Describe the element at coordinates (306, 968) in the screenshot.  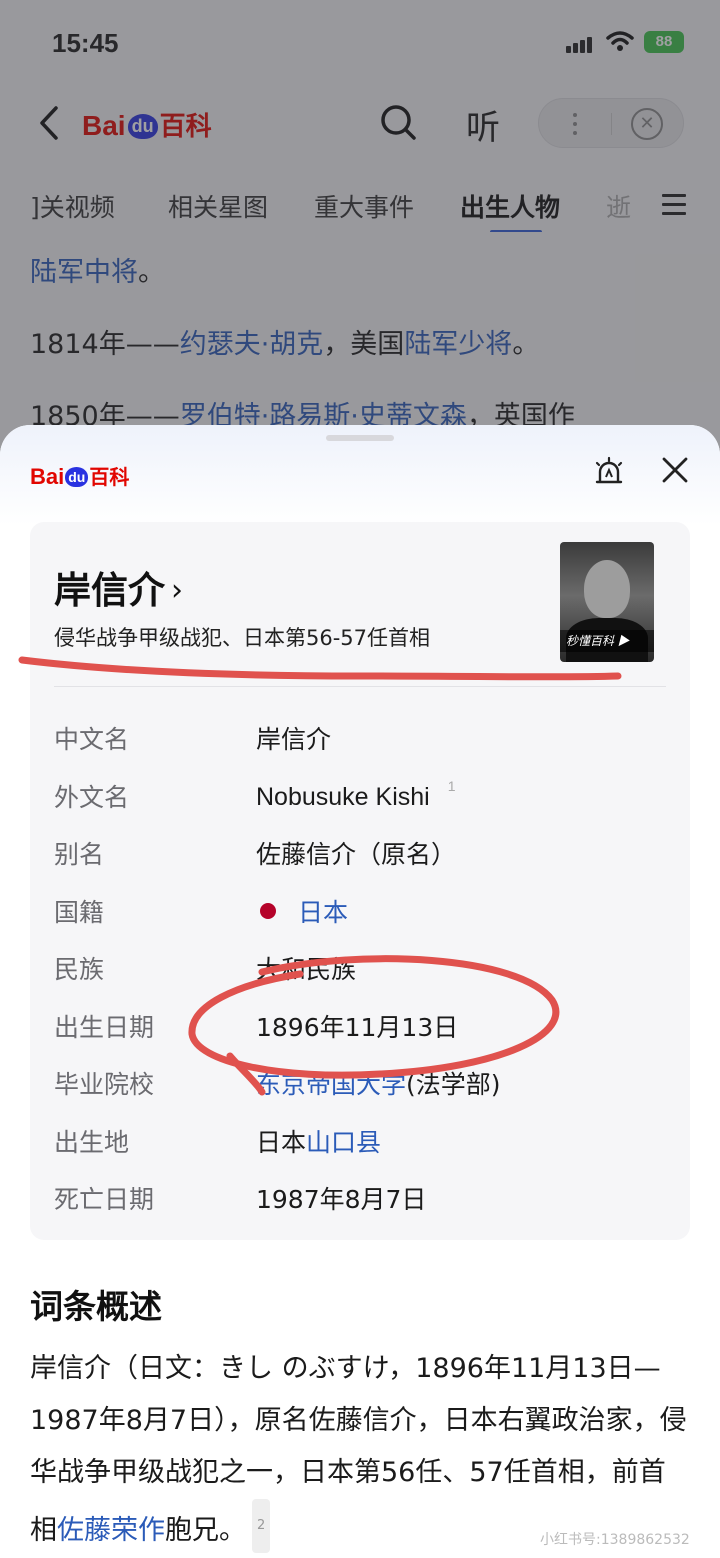
I see `ethnicity-link: 大和民族` at that location.